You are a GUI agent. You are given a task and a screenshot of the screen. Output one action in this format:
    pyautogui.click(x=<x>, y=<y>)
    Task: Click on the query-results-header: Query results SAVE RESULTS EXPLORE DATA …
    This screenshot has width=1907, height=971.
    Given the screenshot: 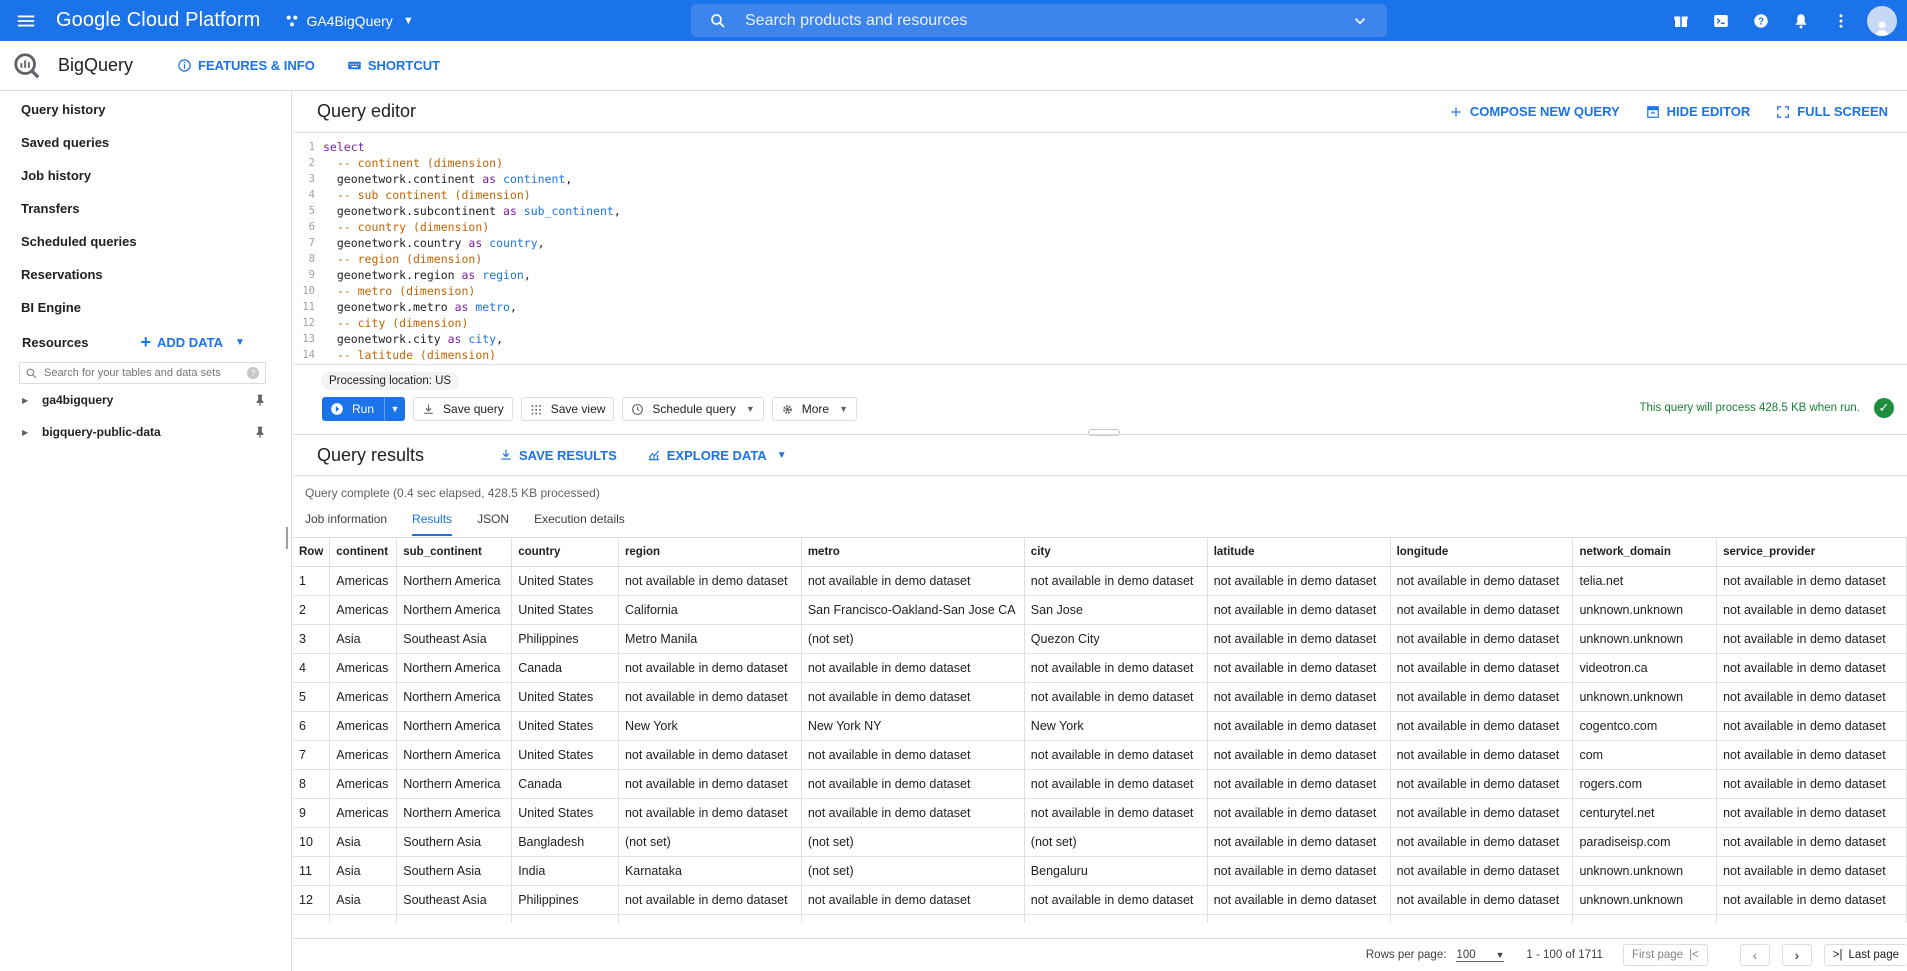 What is the action you would take?
    pyautogui.click(x=1100, y=455)
    